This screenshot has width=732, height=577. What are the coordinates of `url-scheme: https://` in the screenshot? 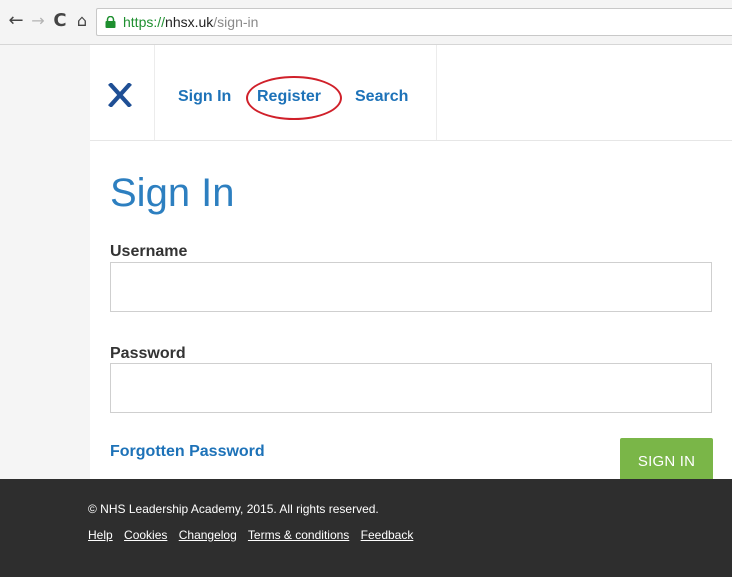 It's located at (144, 22).